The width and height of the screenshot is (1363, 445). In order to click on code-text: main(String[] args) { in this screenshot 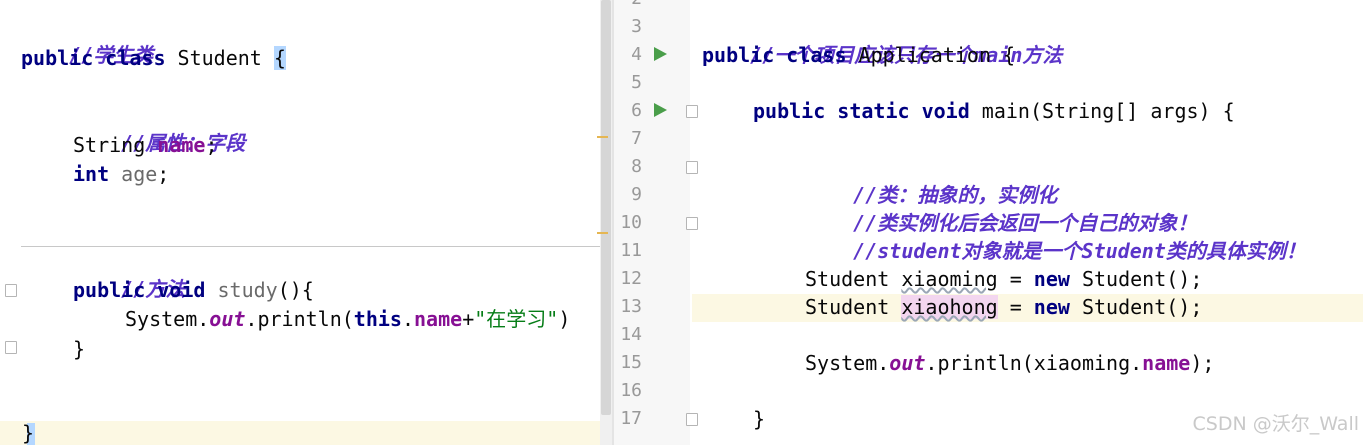, I will do `click(1108, 111)`.